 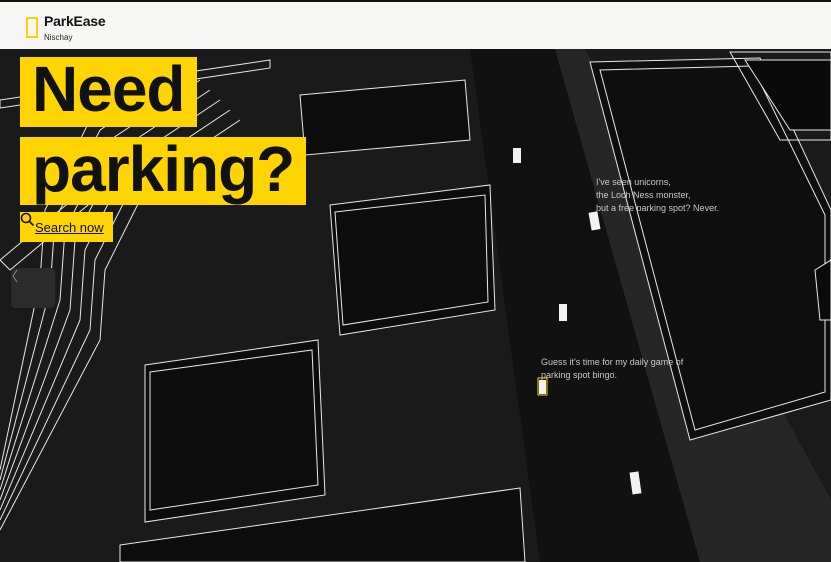 I want to click on hero-headline-line2: parking?, so click(x=163, y=171).